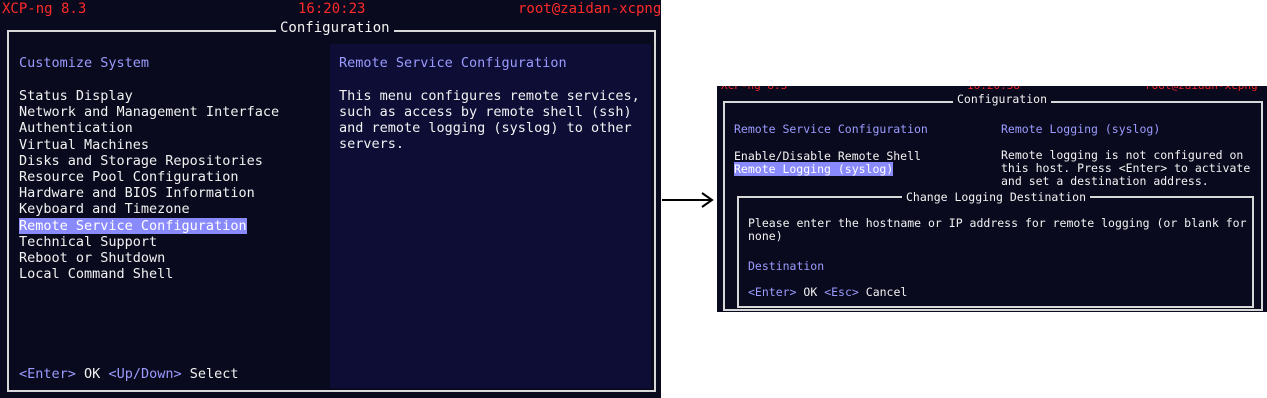  Describe the element at coordinates (149, 193) in the screenshot. I see `menu-item-hardware-bios: Hardware and BIOS Information` at that location.